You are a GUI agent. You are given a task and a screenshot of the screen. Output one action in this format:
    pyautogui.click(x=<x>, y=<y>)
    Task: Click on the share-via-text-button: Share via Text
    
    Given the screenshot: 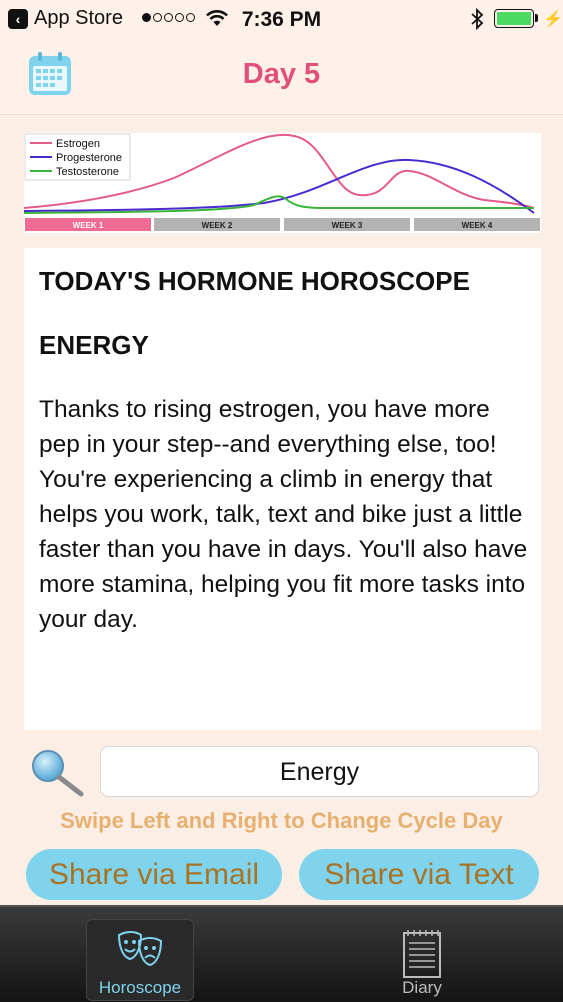 What is the action you would take?
    pyautogui.click(x=419, y=874)
    